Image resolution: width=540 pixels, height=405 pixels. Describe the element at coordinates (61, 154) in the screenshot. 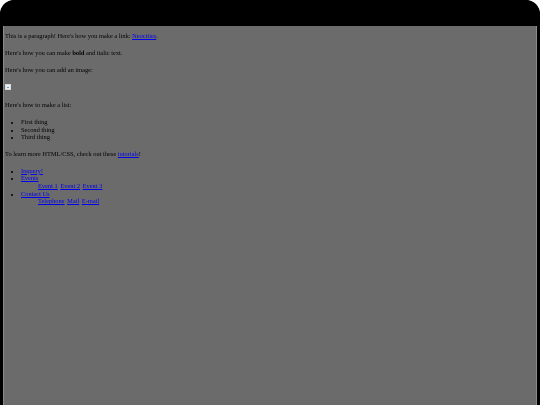

I see `tutorials-text: To learn more HTML/CSS, check out these` at that location.